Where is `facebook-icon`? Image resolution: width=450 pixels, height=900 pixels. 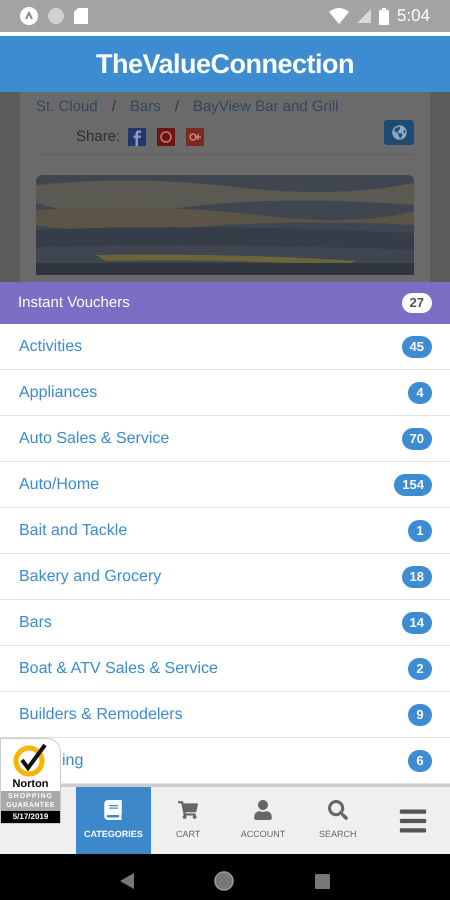
facebook-icon is located at coordinates (137, 137).